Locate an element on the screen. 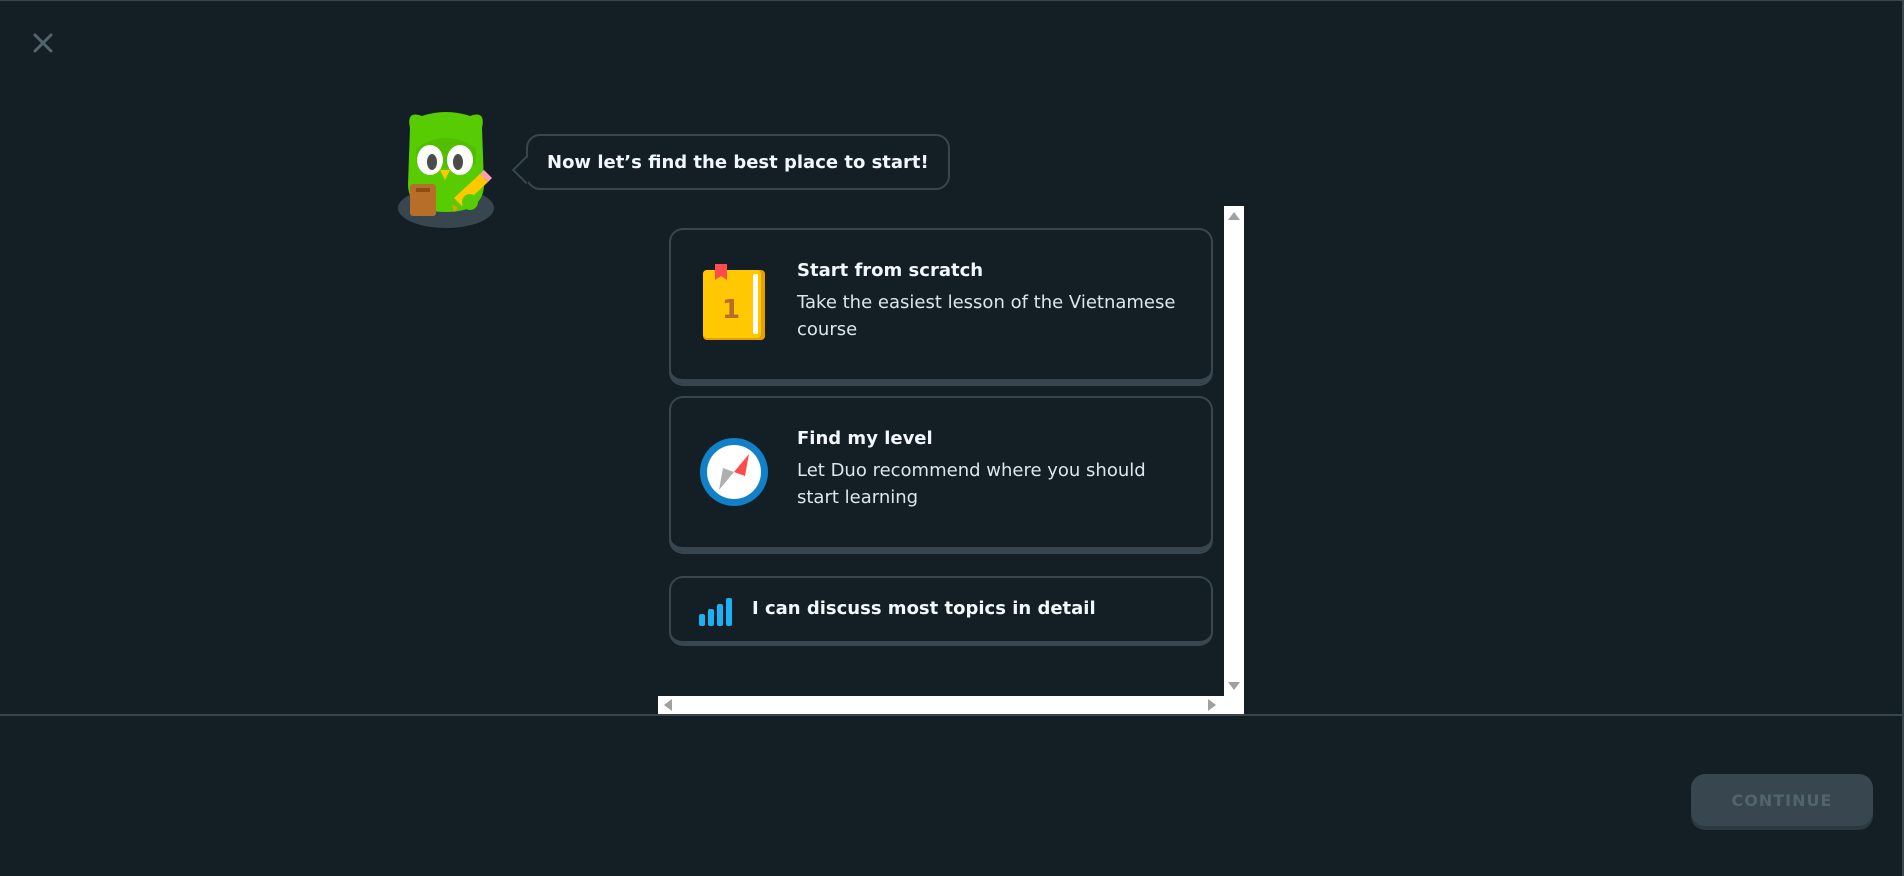  book-number: 1 is located at coordinates (731, 310).